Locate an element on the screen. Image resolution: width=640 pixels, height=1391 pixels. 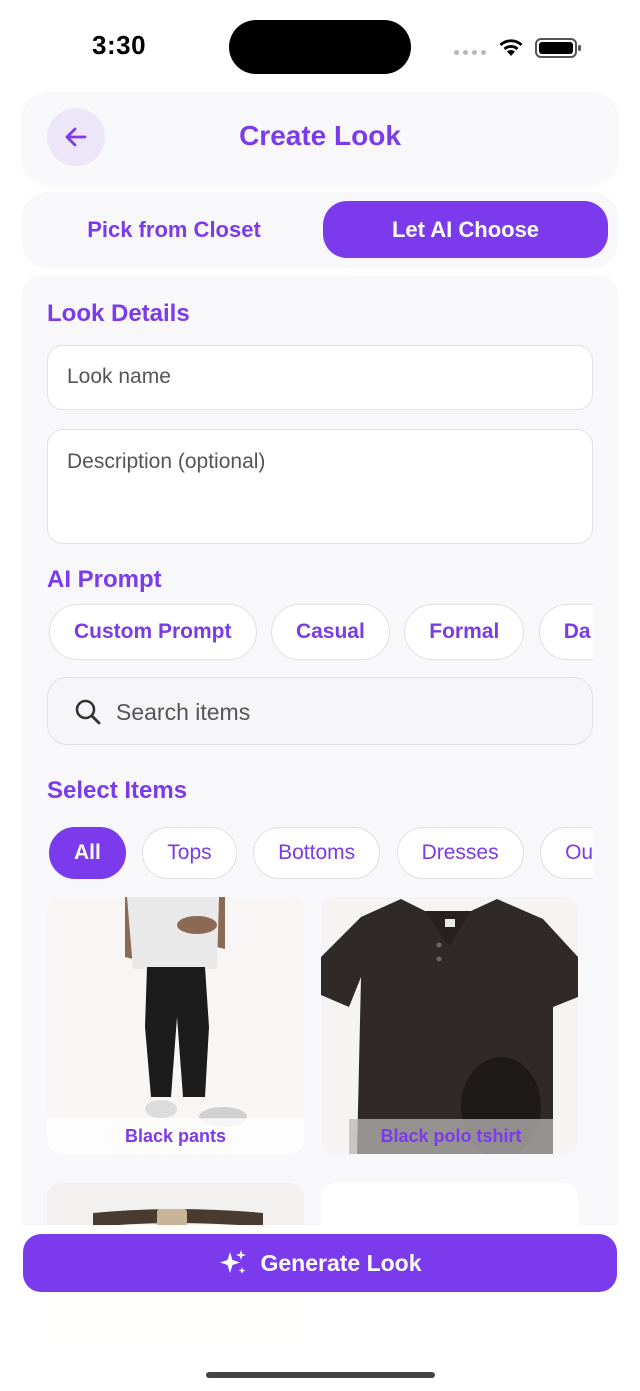
search-icon is located at coordinates (88, 712).